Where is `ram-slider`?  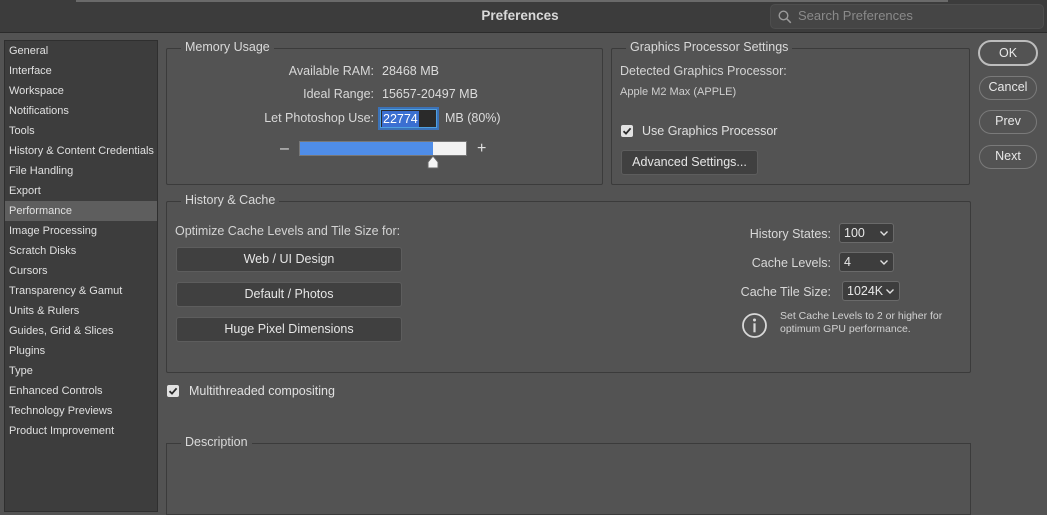 ram-slider is located at coordinates (383, 148).